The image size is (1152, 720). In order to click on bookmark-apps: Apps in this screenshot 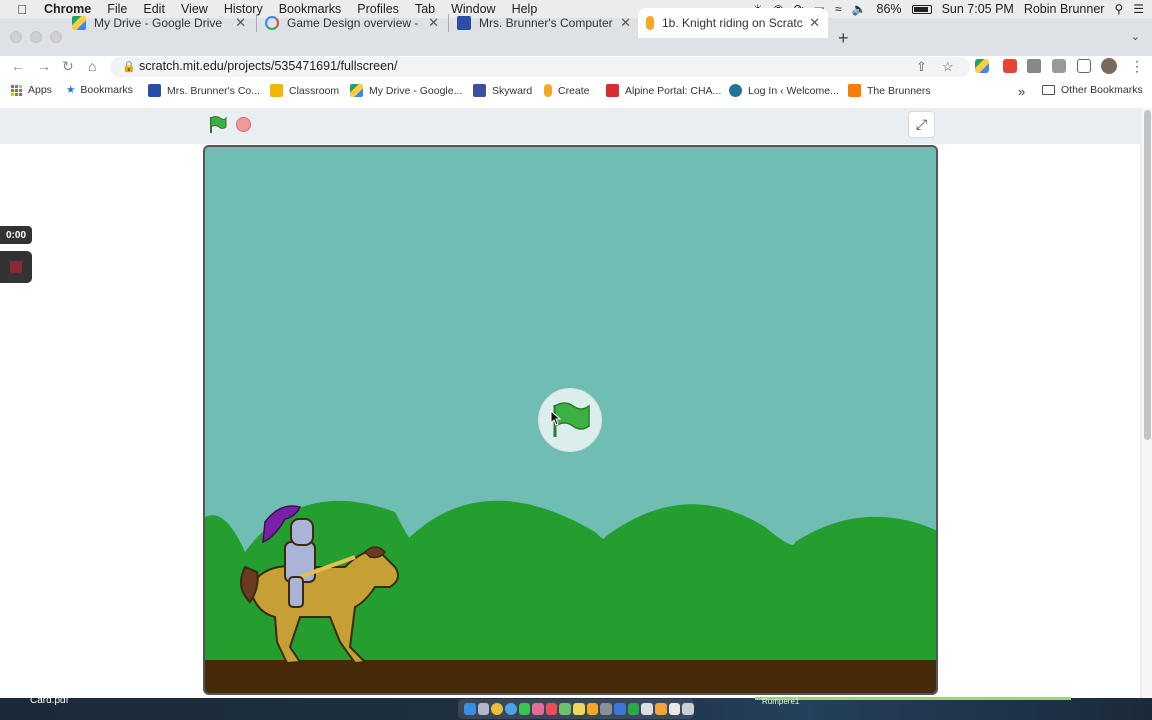, I will do `click(31, 90)`.